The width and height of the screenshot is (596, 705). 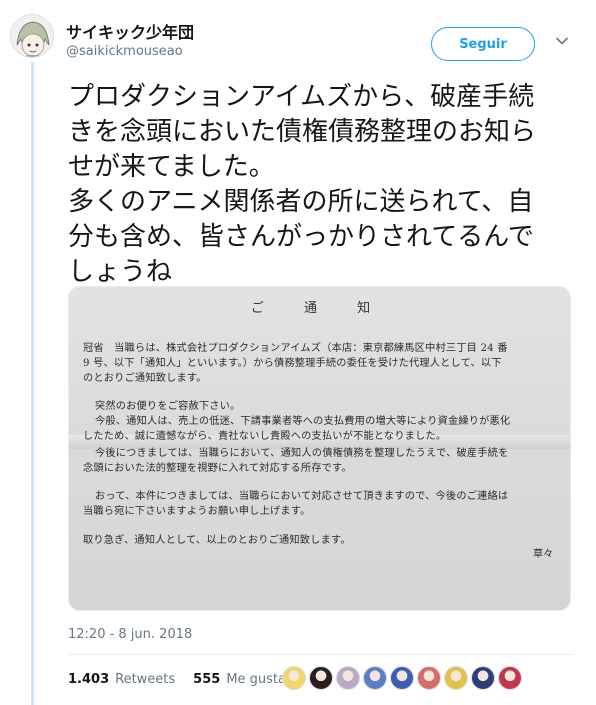 I want to click on document-line: のとおりご通知致します。, so click(x=145, y=378).